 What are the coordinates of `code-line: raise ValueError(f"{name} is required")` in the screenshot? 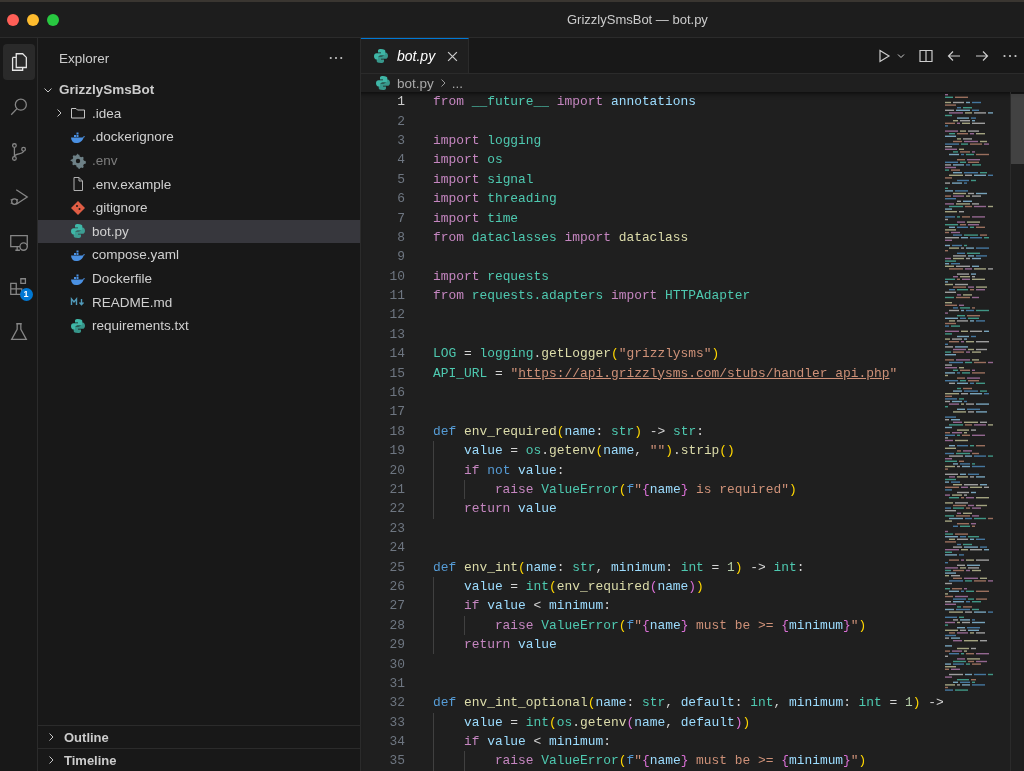 It's located at (645, 489).